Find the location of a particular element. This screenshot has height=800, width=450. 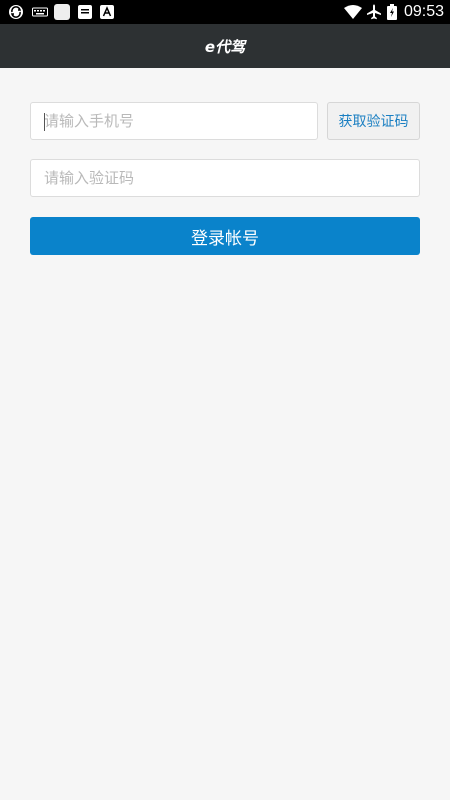

phone-field is located at coordinates (174, 121).